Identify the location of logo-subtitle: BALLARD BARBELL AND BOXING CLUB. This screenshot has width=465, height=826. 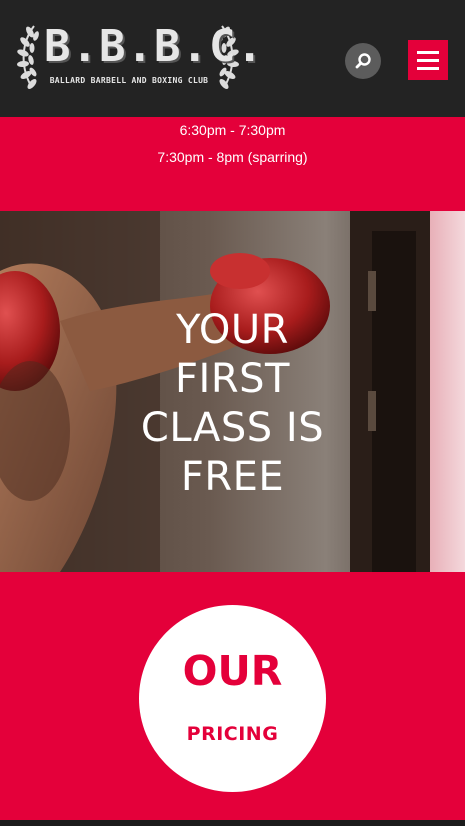
(129, 80).